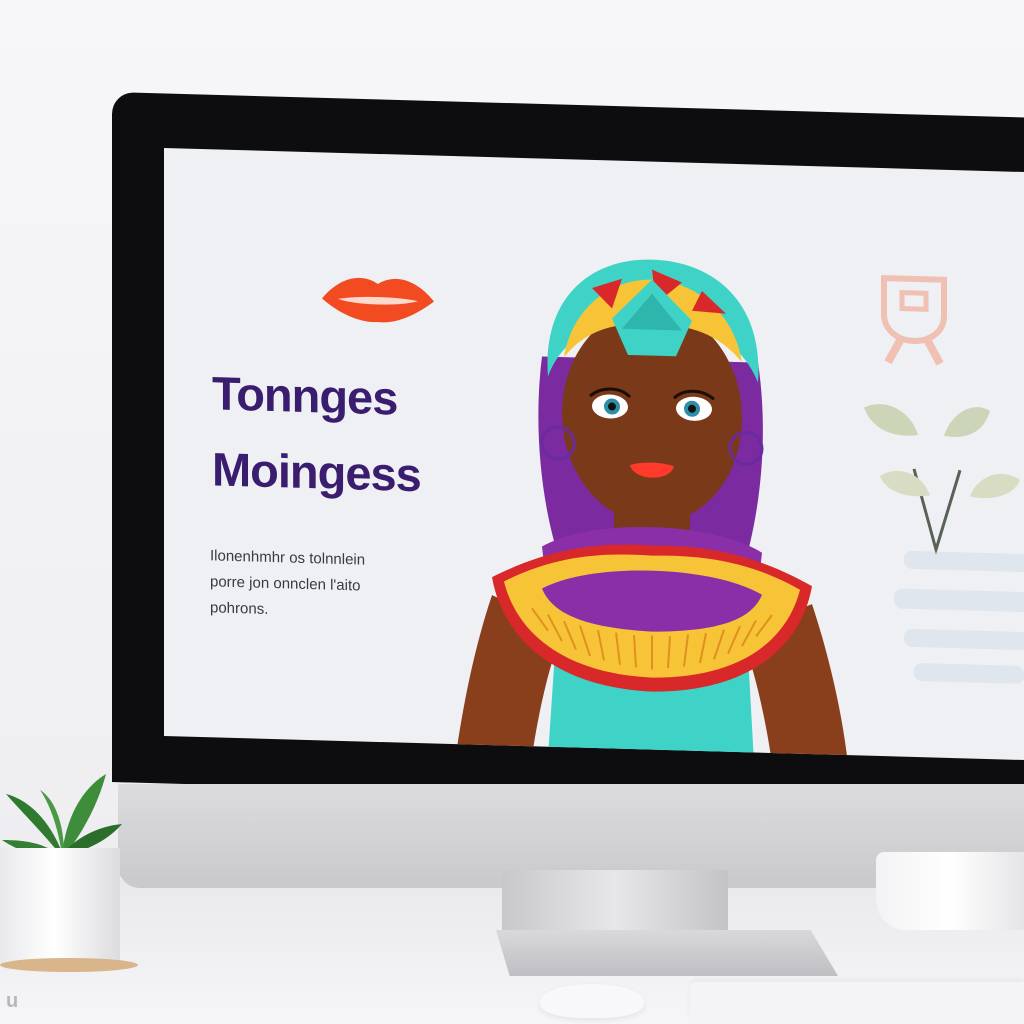  I want to click on desk-cup, so click(950, 891).